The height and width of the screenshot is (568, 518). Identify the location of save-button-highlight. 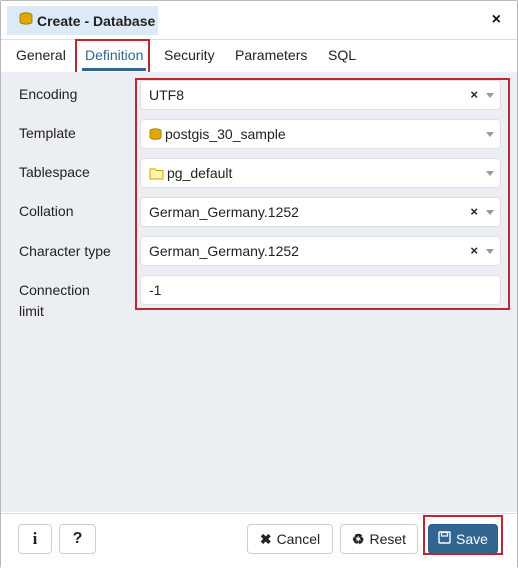
(463, 535).